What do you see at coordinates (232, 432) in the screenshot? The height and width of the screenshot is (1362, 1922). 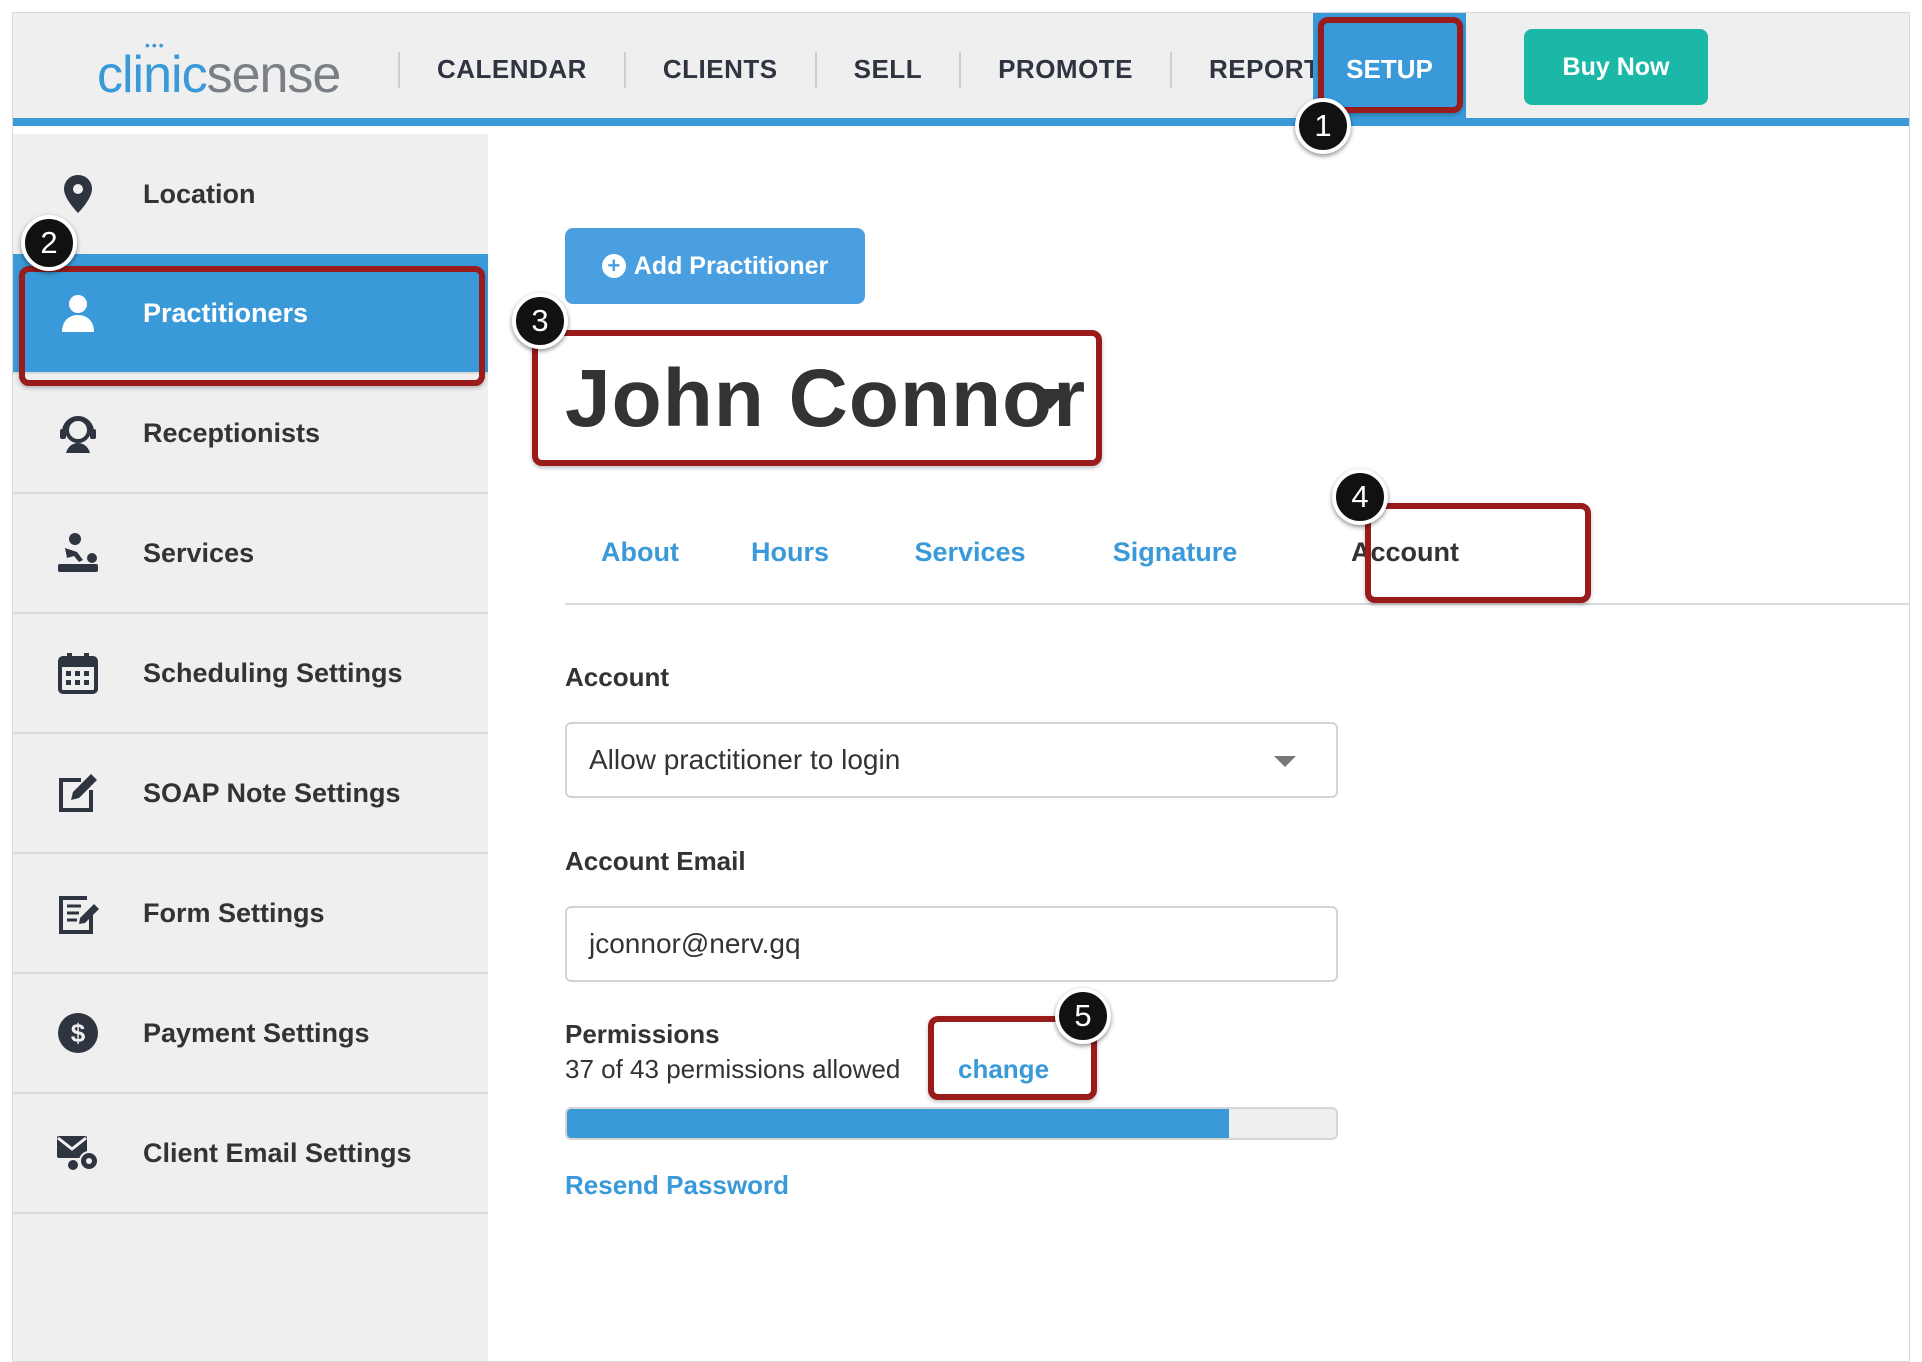 I see `sidebar-item-label: Receptionists` at bounding box center [232, 432].